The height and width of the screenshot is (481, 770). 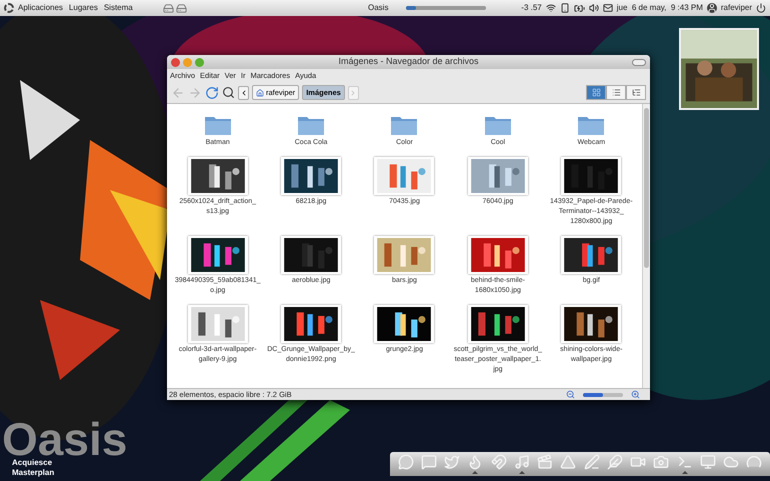 What do you see at coordinates (187, 62) in the screenshot?
I see `minimize-button` at bounding box center [187, 62].